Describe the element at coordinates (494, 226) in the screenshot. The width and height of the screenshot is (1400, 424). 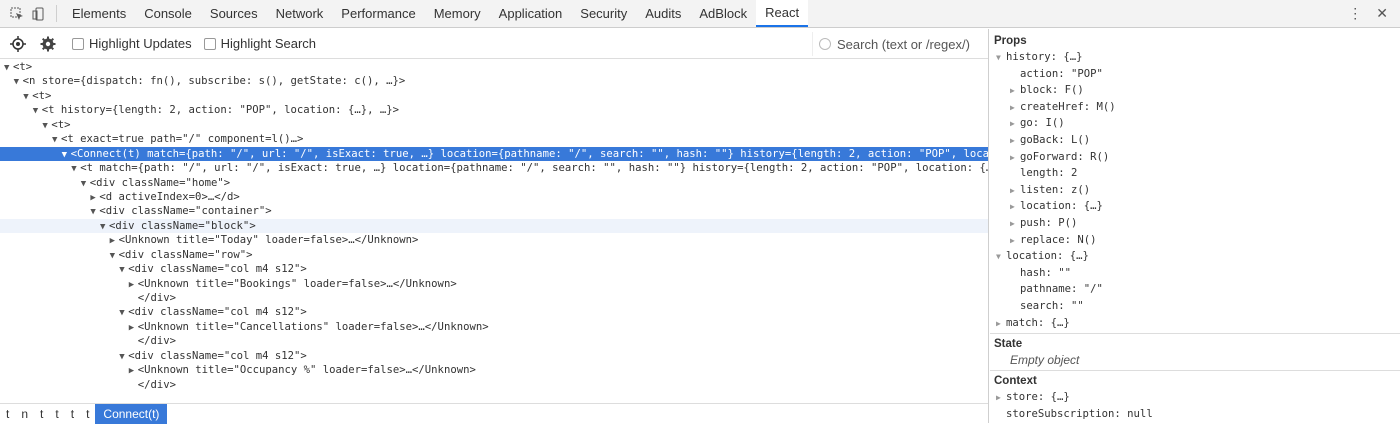
I see `tree-row: ▼ <div className="block">` at that location.